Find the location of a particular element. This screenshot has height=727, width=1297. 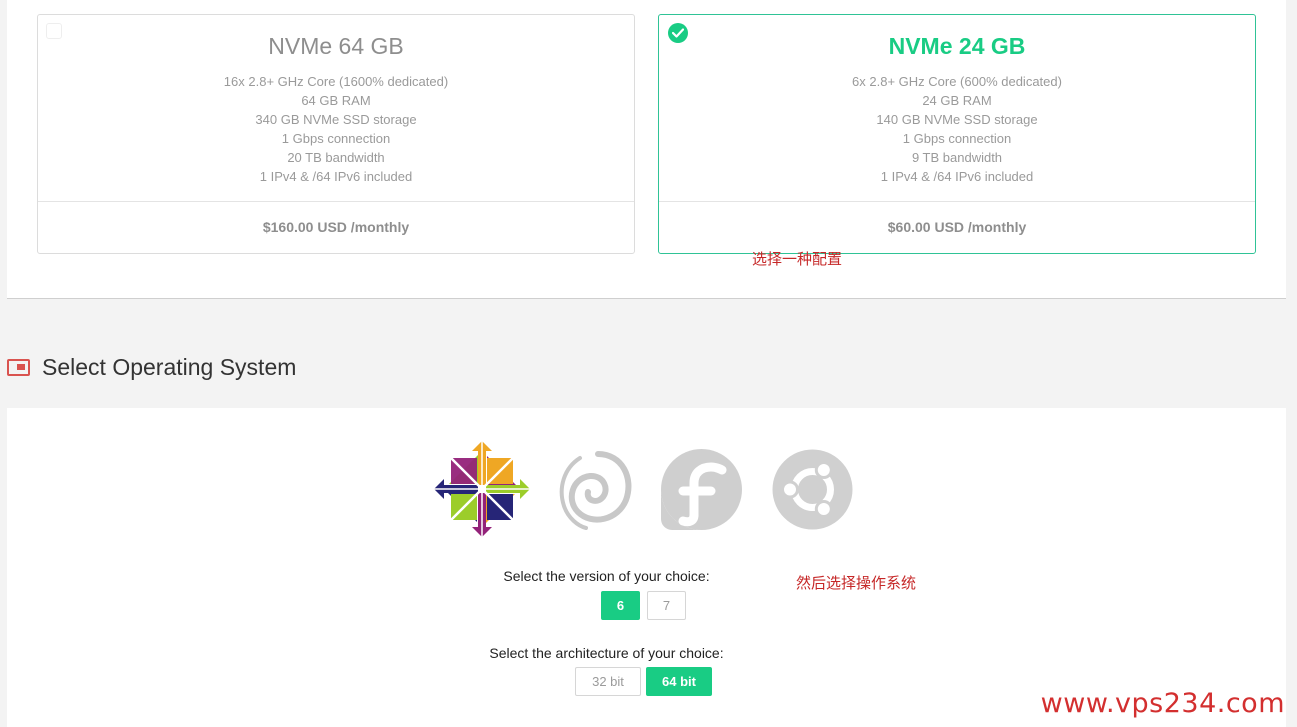

plan-spec-ram: 64 GB RAM is located at coordinates (336, 100).